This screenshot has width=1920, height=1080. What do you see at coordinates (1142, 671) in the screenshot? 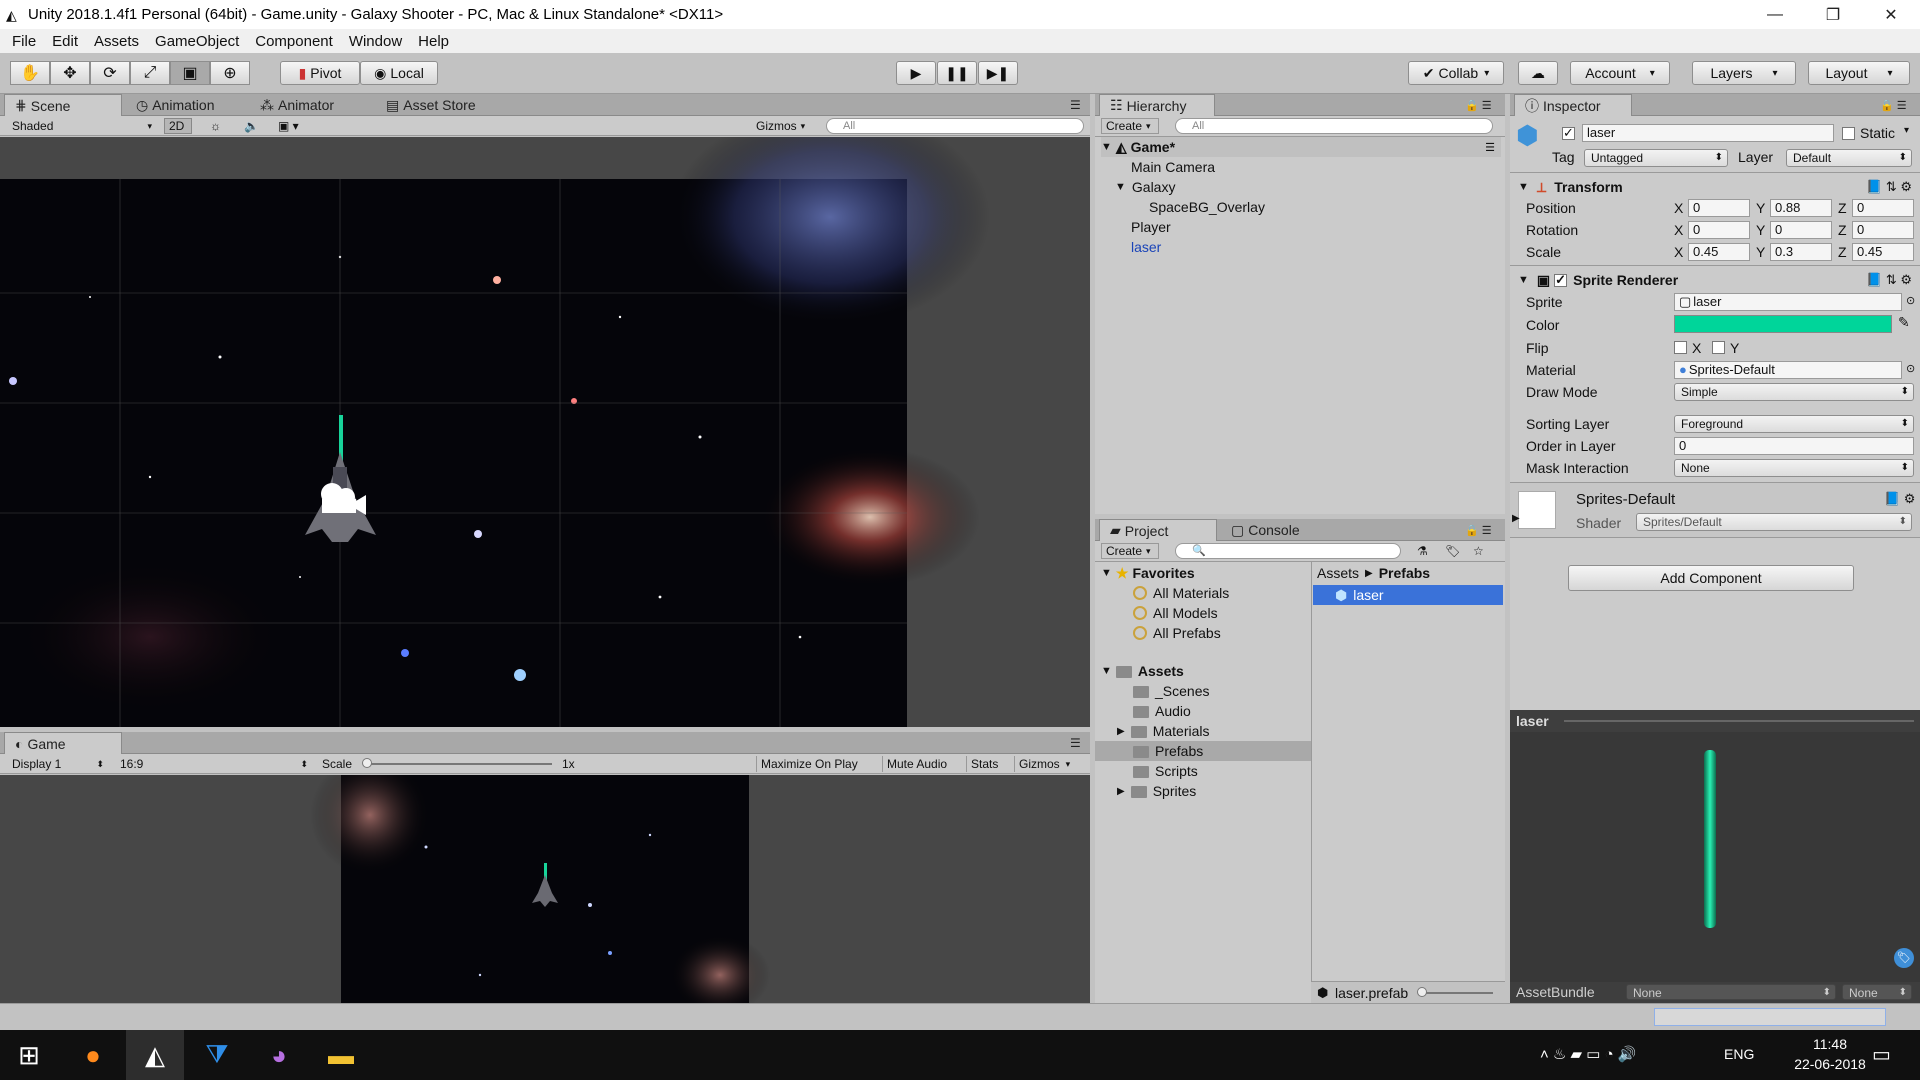
I see `assets-root: ▼ Assets` at bounding box center [1142, 671].